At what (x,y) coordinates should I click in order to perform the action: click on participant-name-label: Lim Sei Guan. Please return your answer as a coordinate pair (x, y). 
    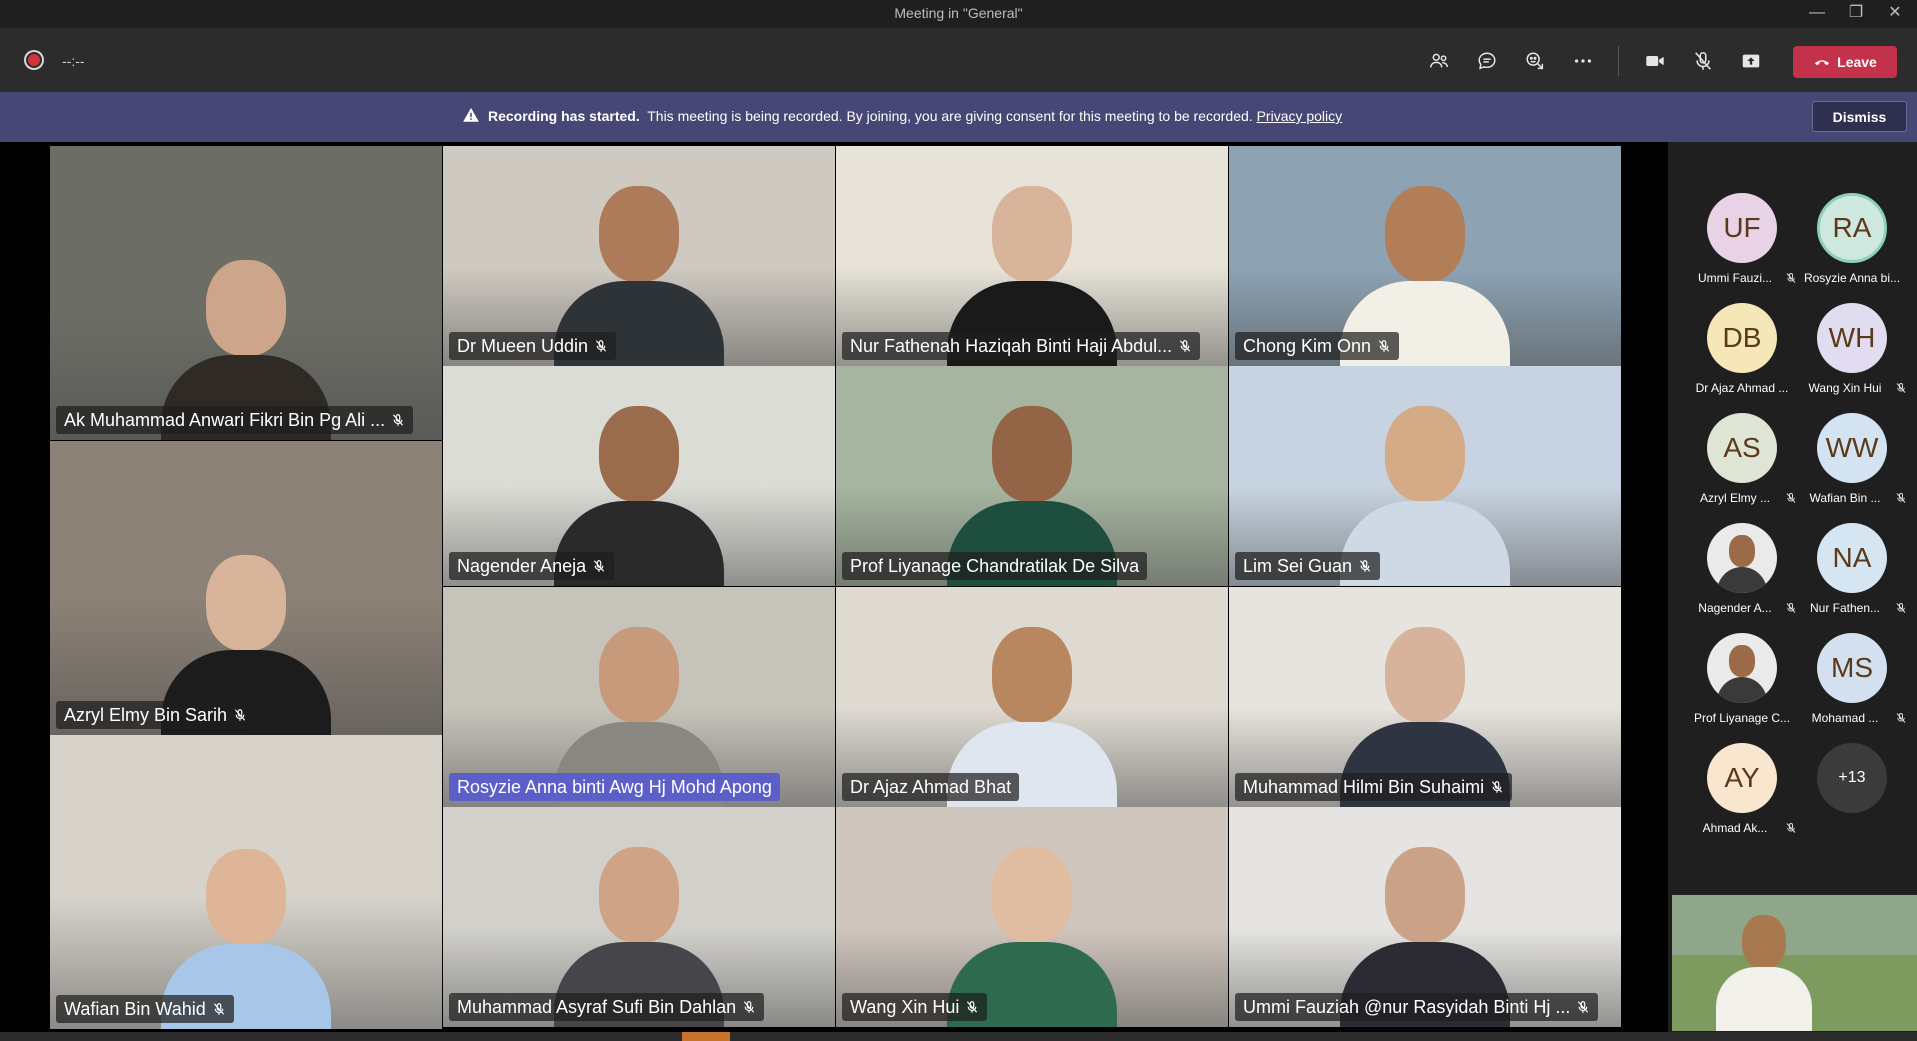
    Looking at the image, I should click on (1308, 566).